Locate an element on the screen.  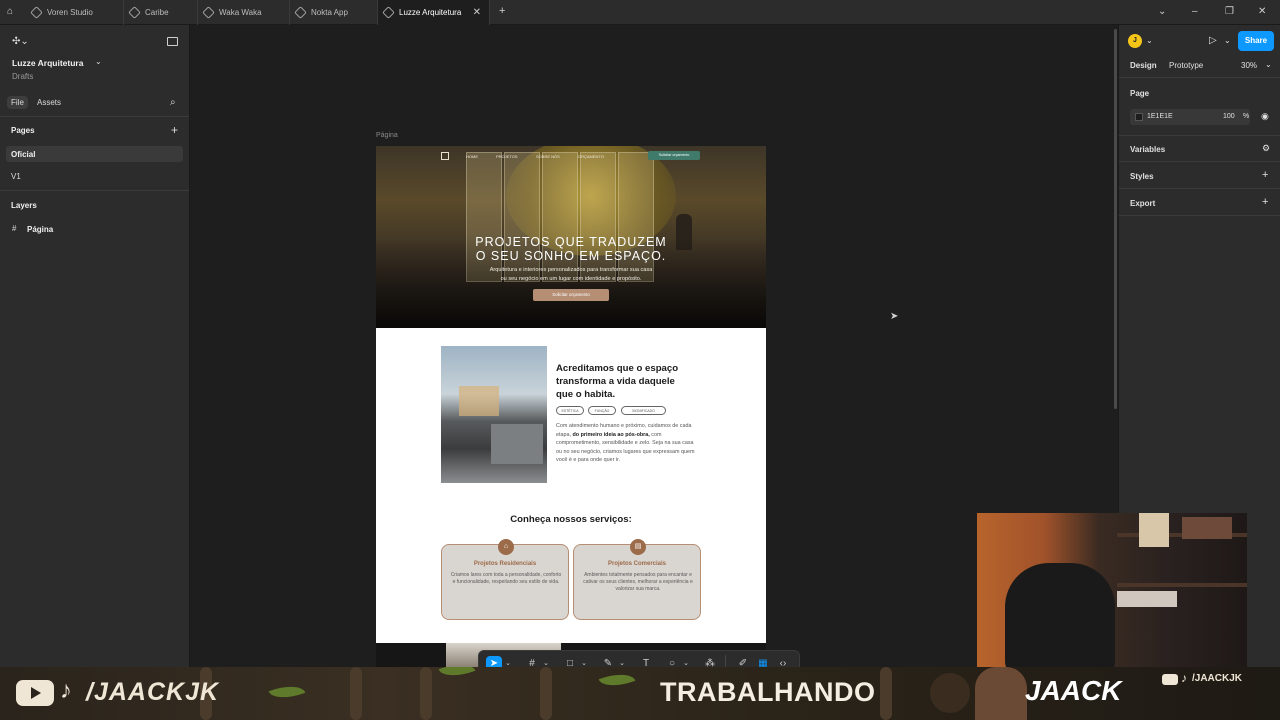
page-opacity-value: 100 is located at coordinates (1229, 116).